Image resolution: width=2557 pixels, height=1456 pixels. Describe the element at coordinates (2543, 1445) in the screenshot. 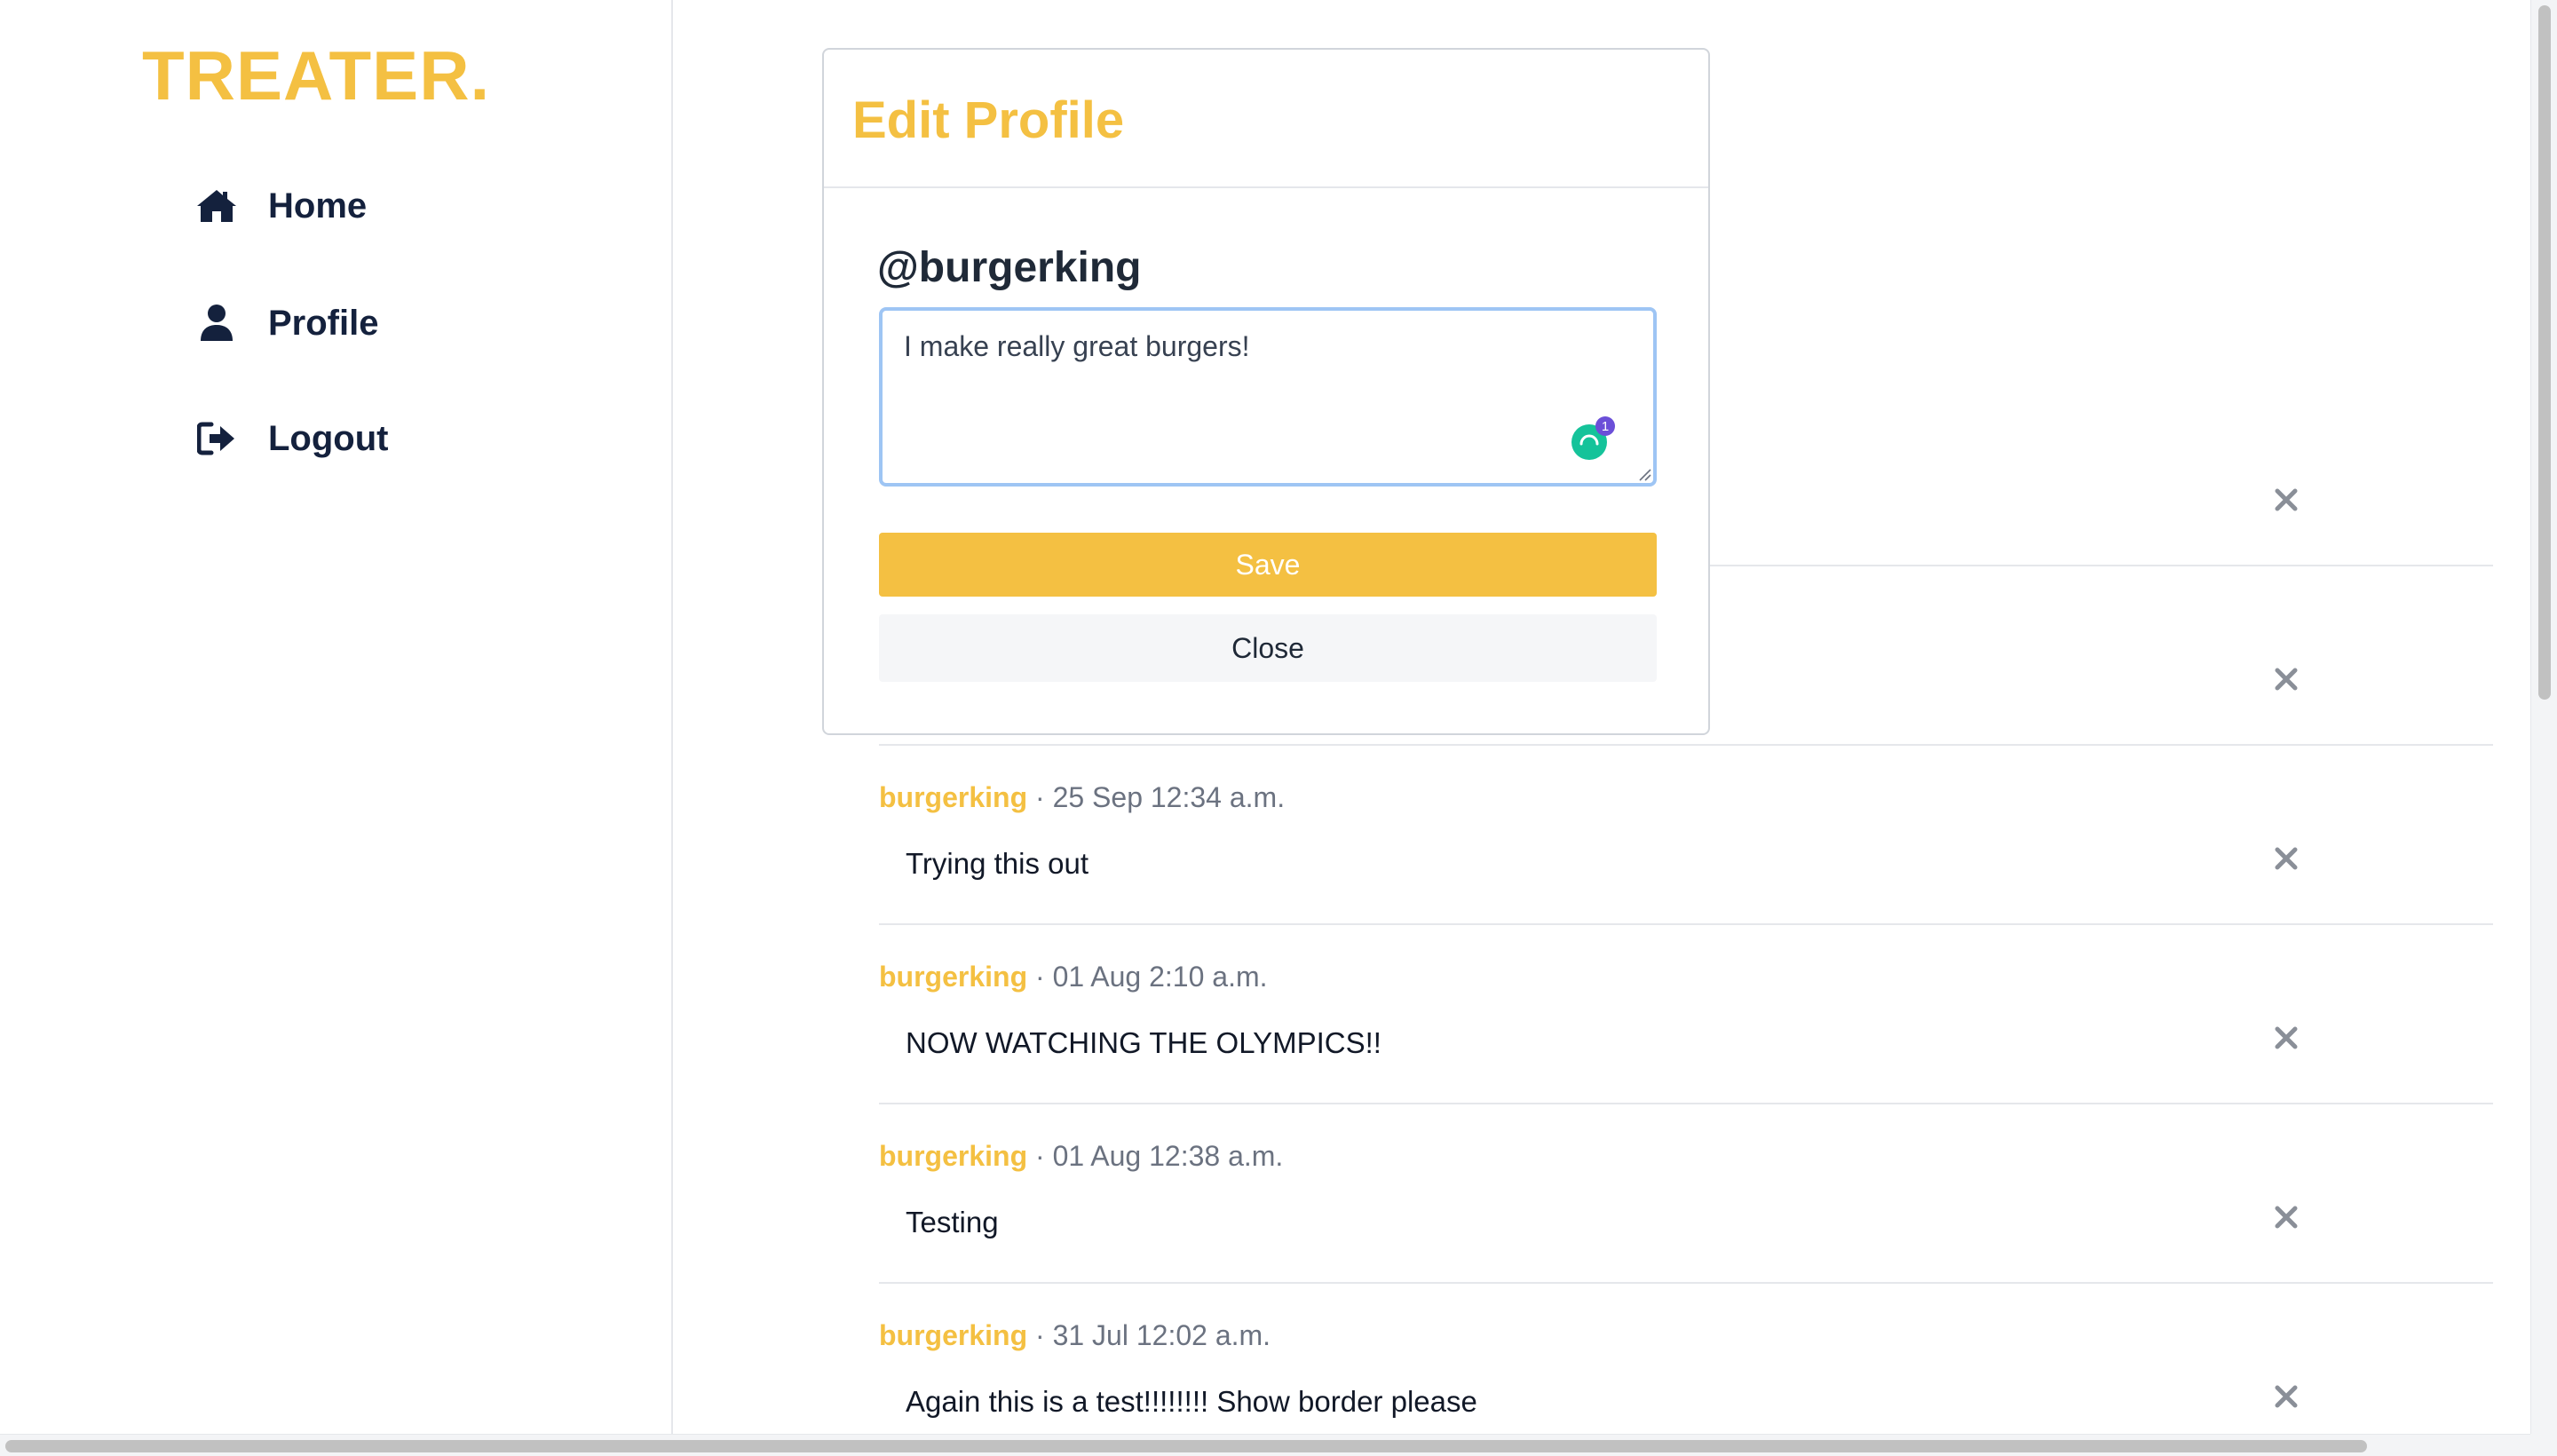

I see `scrollbar-corner` at that location.